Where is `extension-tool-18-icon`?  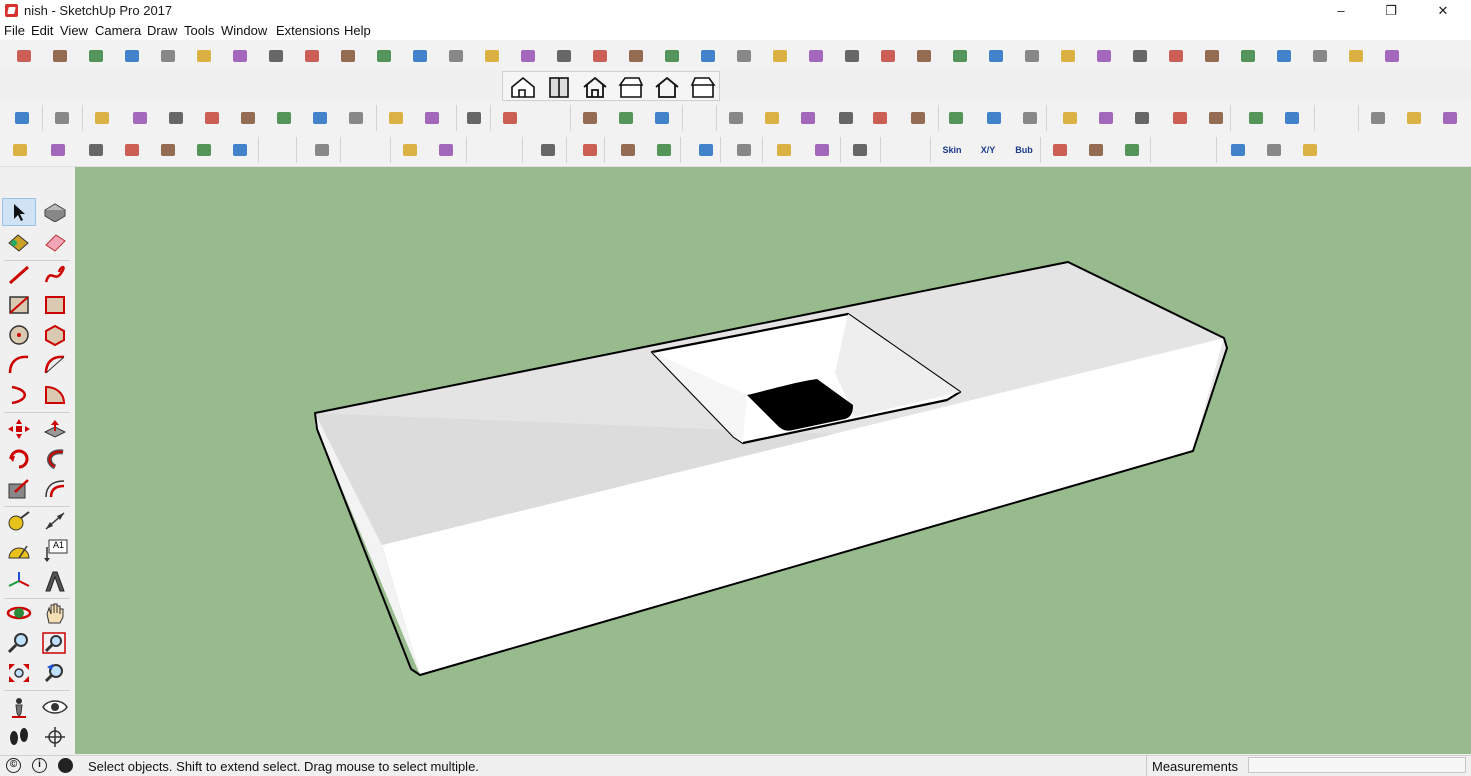
extension-tool-18-icon is located at coordinates (636, 56).